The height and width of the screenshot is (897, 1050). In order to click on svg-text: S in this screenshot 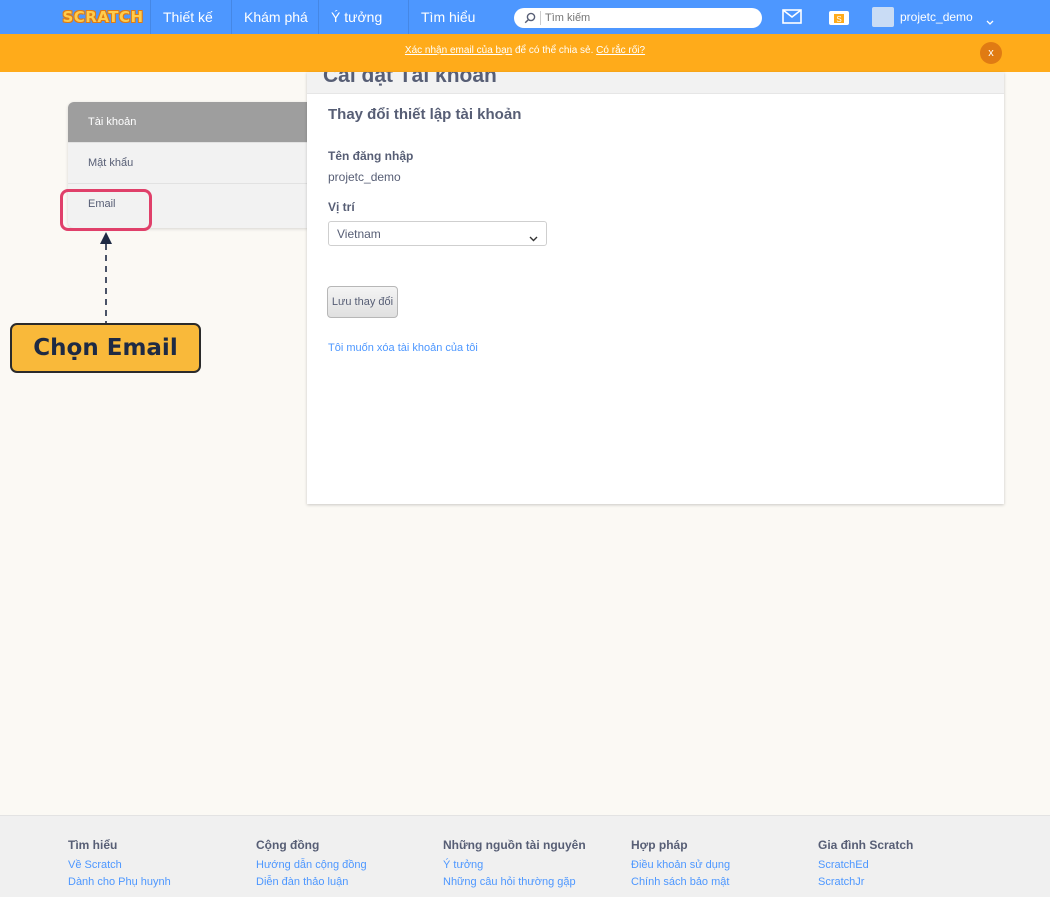, I will do `click(838, 19)`.